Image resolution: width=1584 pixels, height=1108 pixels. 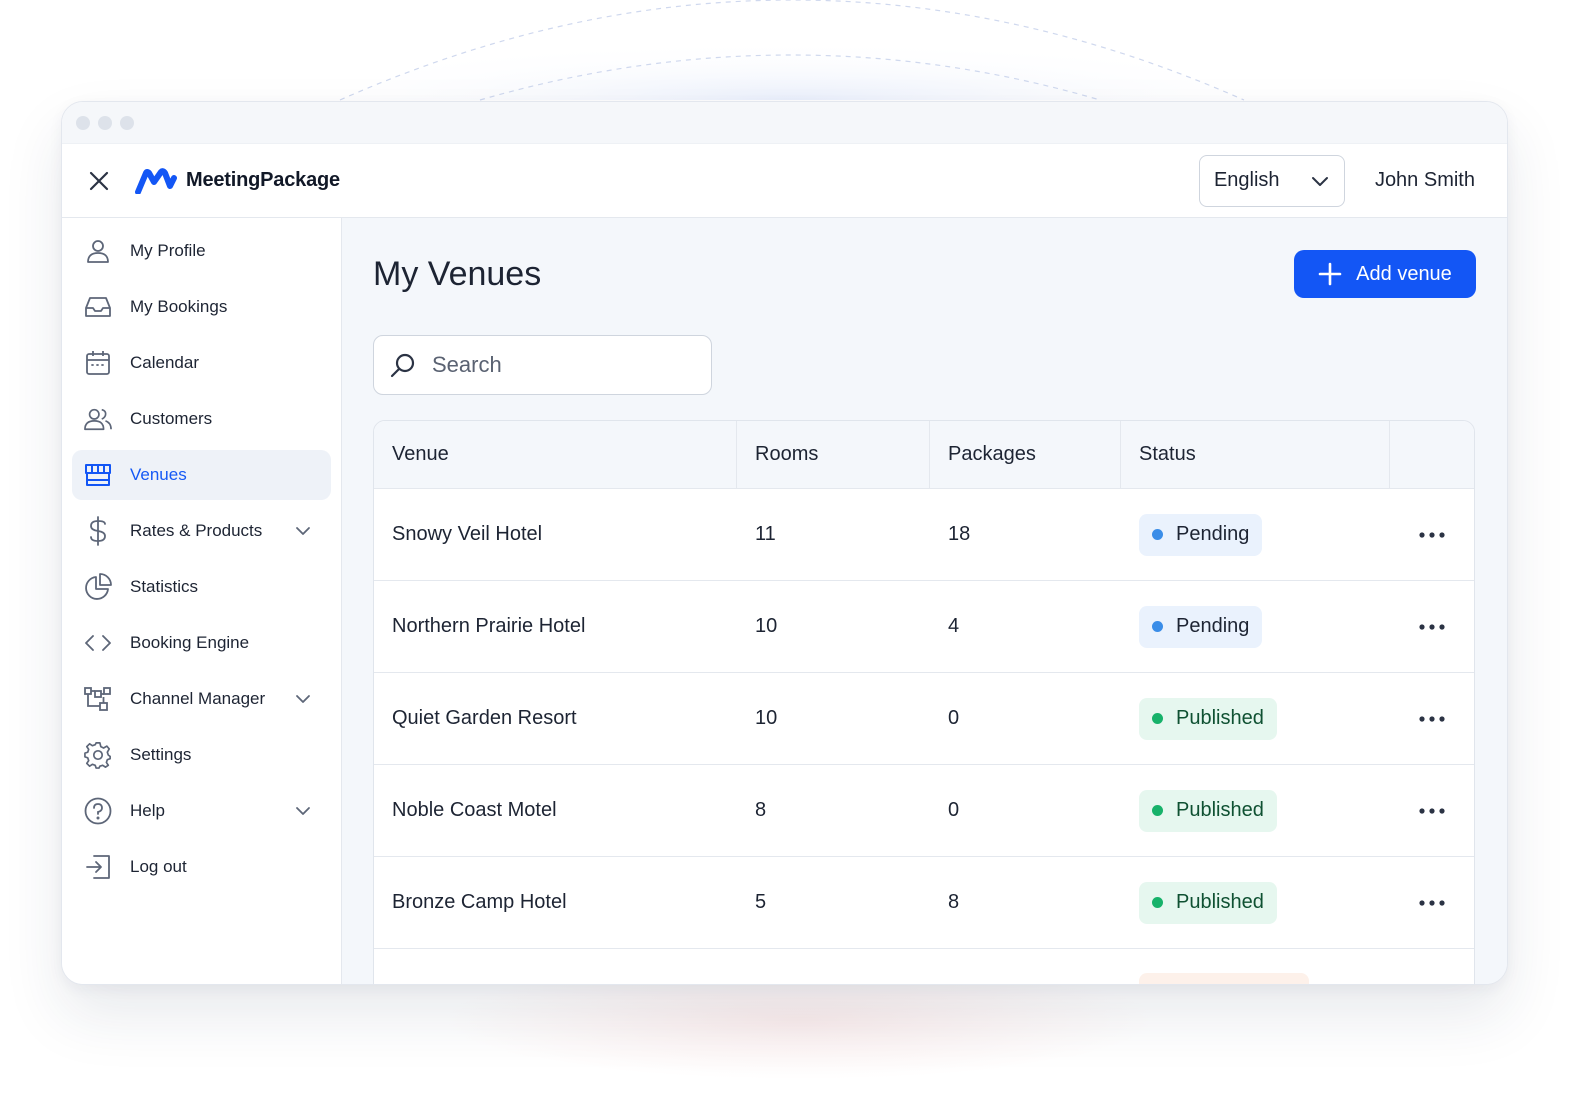 I want to click on dollar-icon, so click(x=98, y=531).